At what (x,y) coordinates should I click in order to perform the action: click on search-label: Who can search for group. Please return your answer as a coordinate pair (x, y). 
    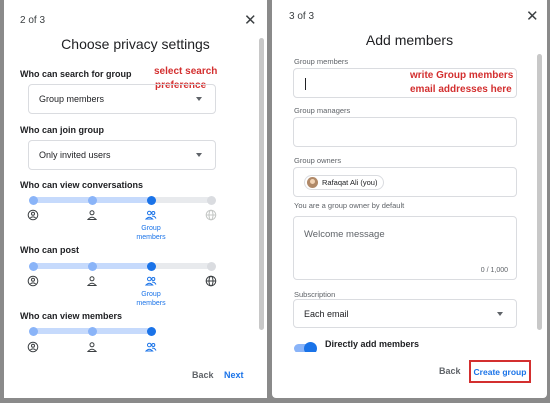
    Looking at the image, I should click on (76, 74).